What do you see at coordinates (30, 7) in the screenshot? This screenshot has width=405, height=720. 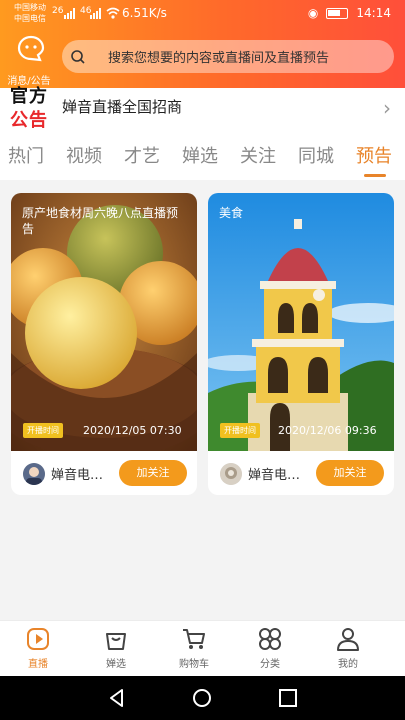 I see `carrier-1: 中国移动` at bounding box center [30, 7].